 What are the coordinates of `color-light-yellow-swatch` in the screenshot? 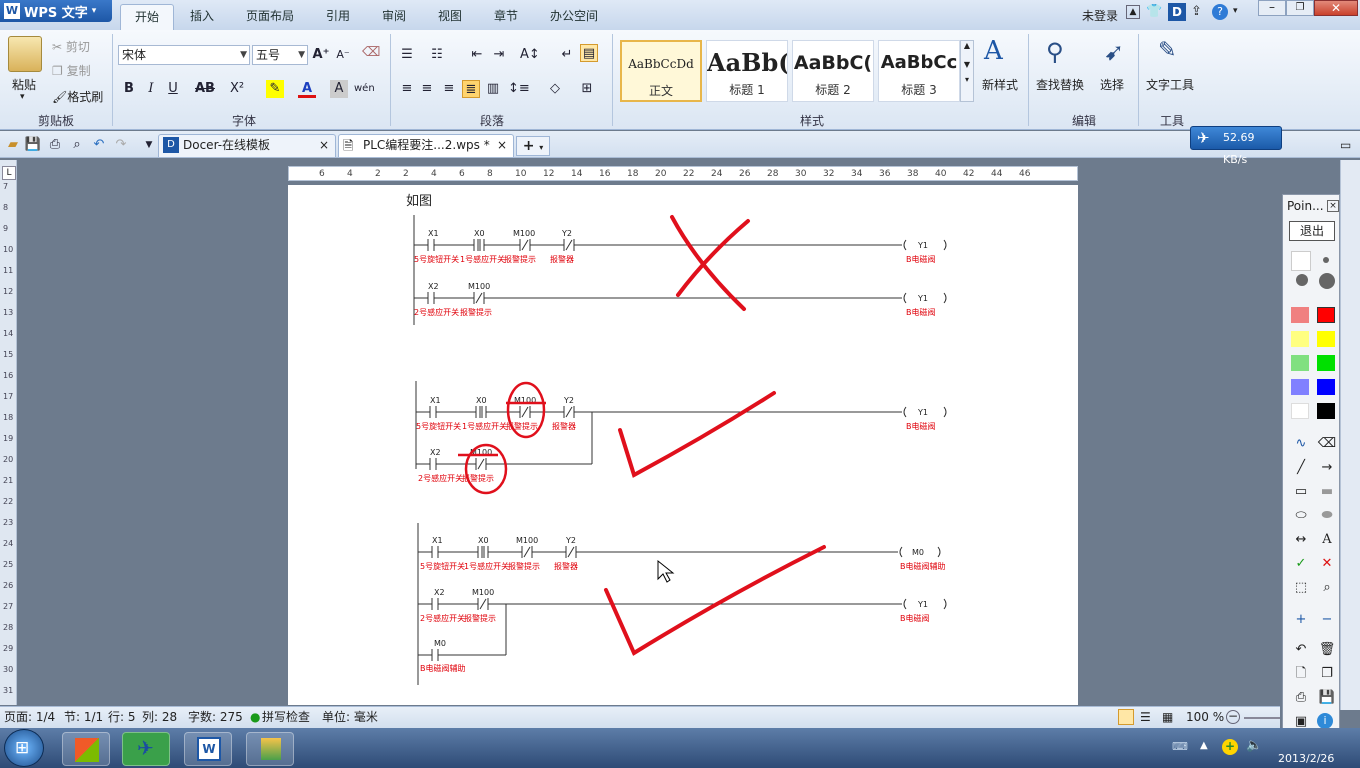 It's located at (1300, 339).